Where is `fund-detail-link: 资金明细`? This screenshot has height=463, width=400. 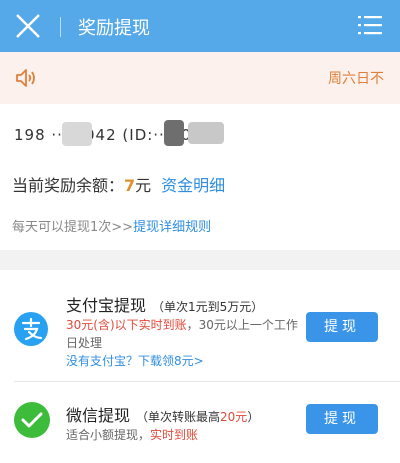 fund-detail-link: 资金明细 is located at coordinates (193, 185).